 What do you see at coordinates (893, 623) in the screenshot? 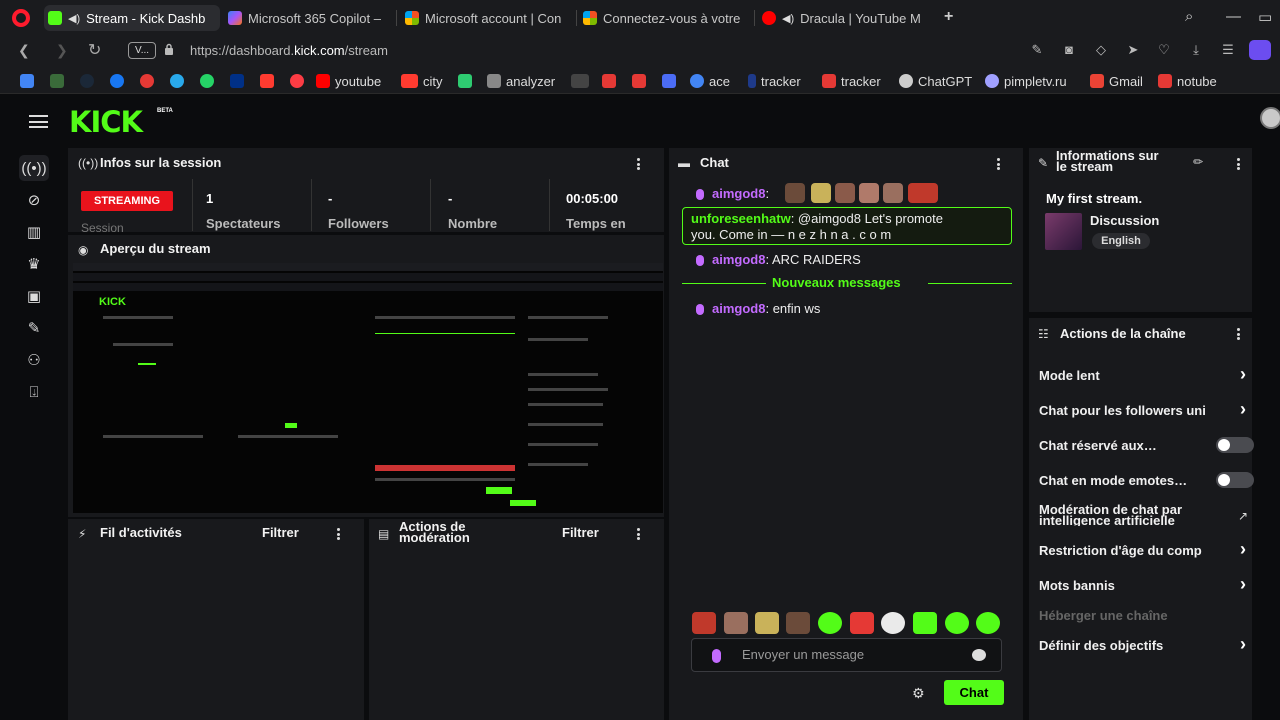
I see `emote-picker-skull` at bounding box center [893, 623].